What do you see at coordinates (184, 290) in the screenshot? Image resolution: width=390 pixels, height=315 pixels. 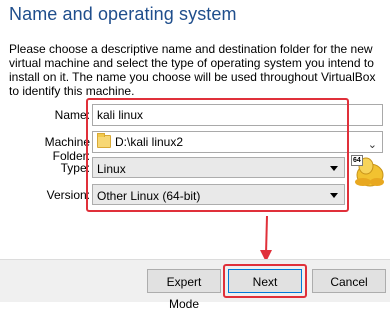 I see `expert-mode-button: Expert Mode` at bounding box center [184, 290].